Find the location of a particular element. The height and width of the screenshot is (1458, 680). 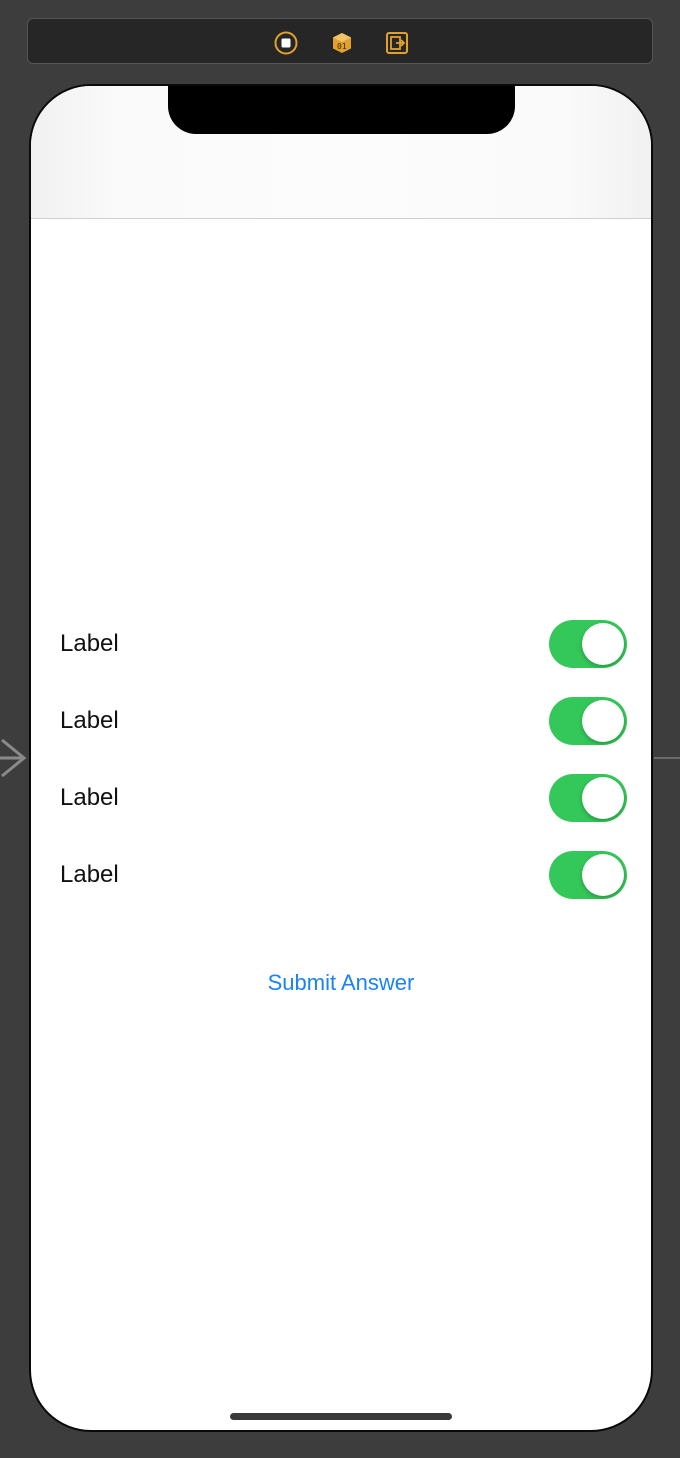

device-notch is located at coordinates (341, 110).